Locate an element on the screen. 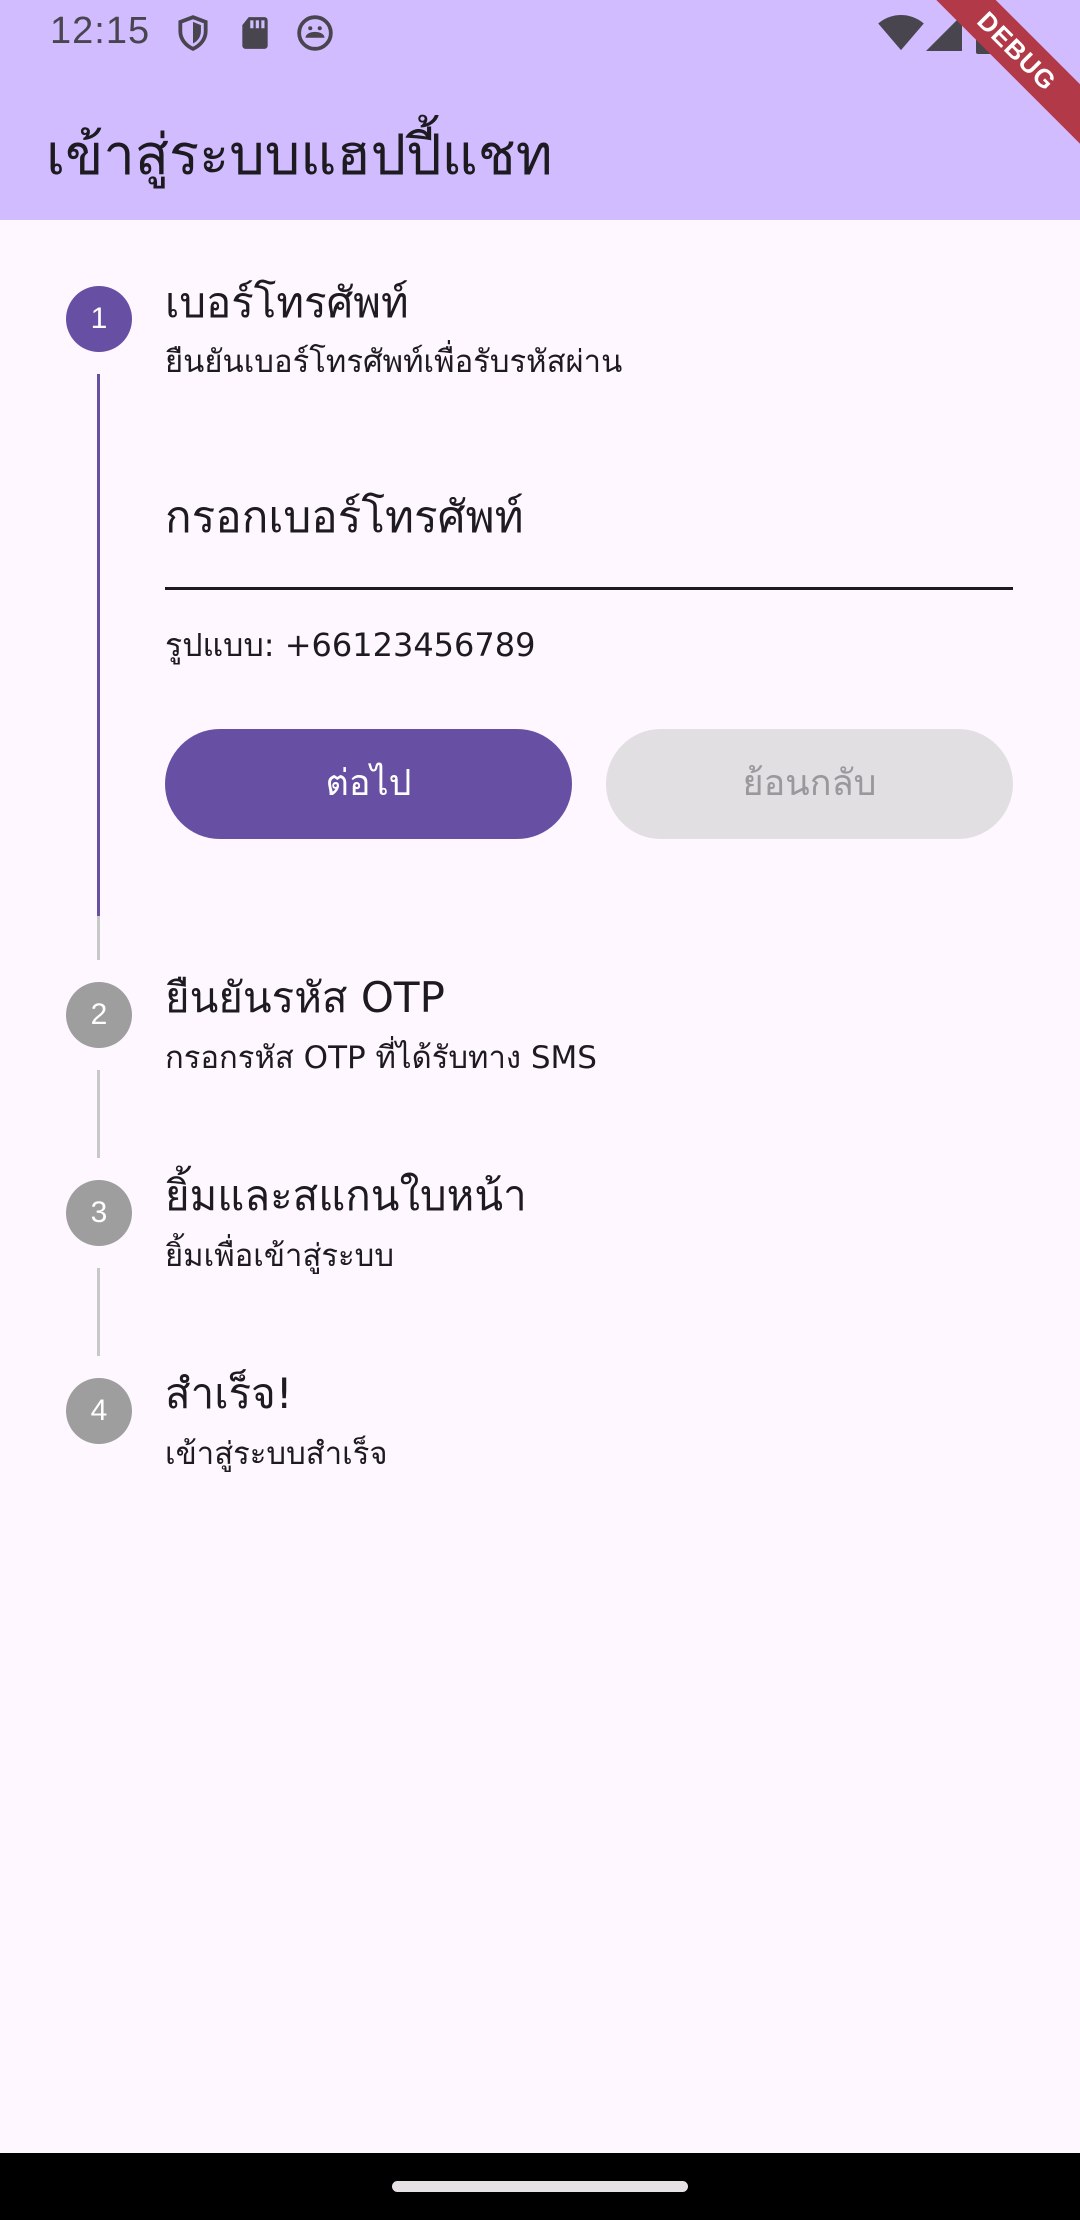 The width and height of the screenshot is (1080, 2220). step-1-subtitle: ยืนยันเบอร์โทรศัพท์เพื่อรับรหัสผ่าน is located at coordinates (394, 362).